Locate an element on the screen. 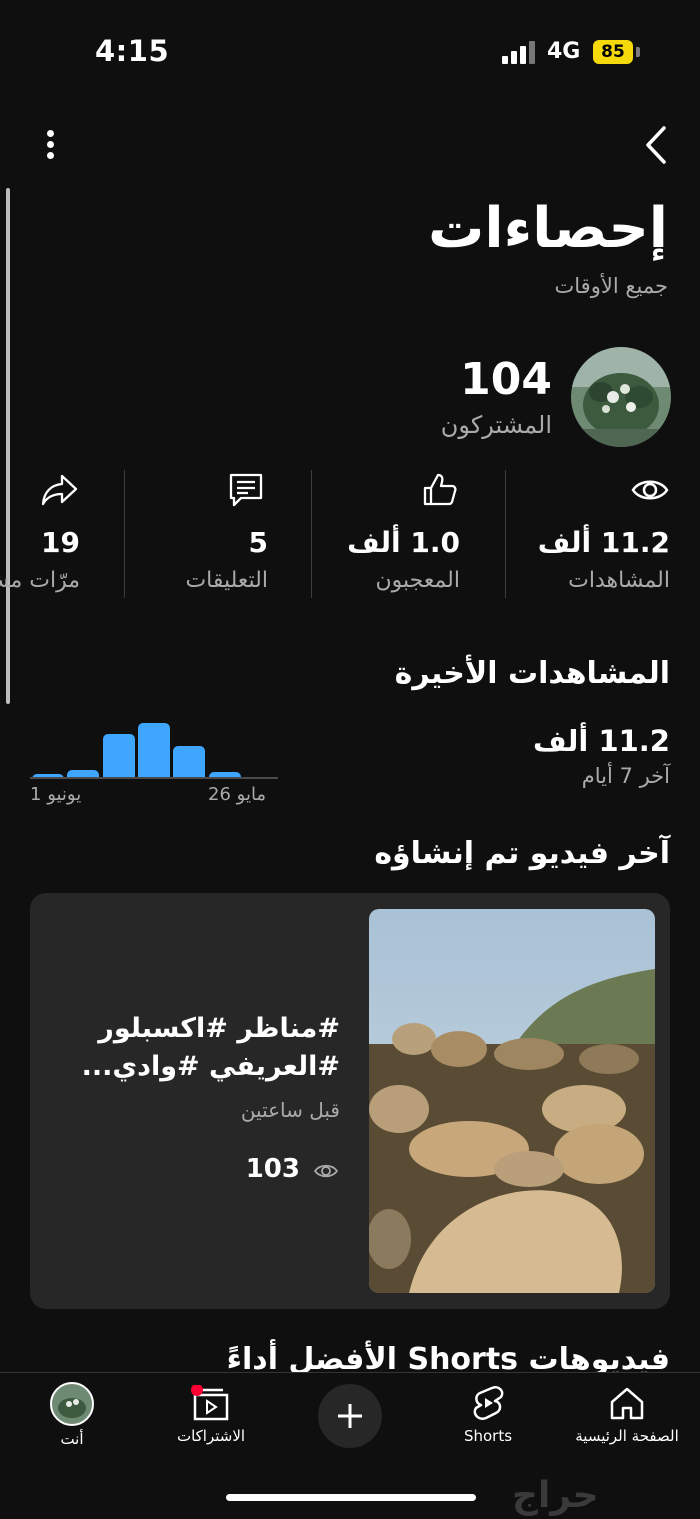 The width and height of the screenshot is (700, 1519). subscriber-count: 104 is located at coordinates (506, 379).